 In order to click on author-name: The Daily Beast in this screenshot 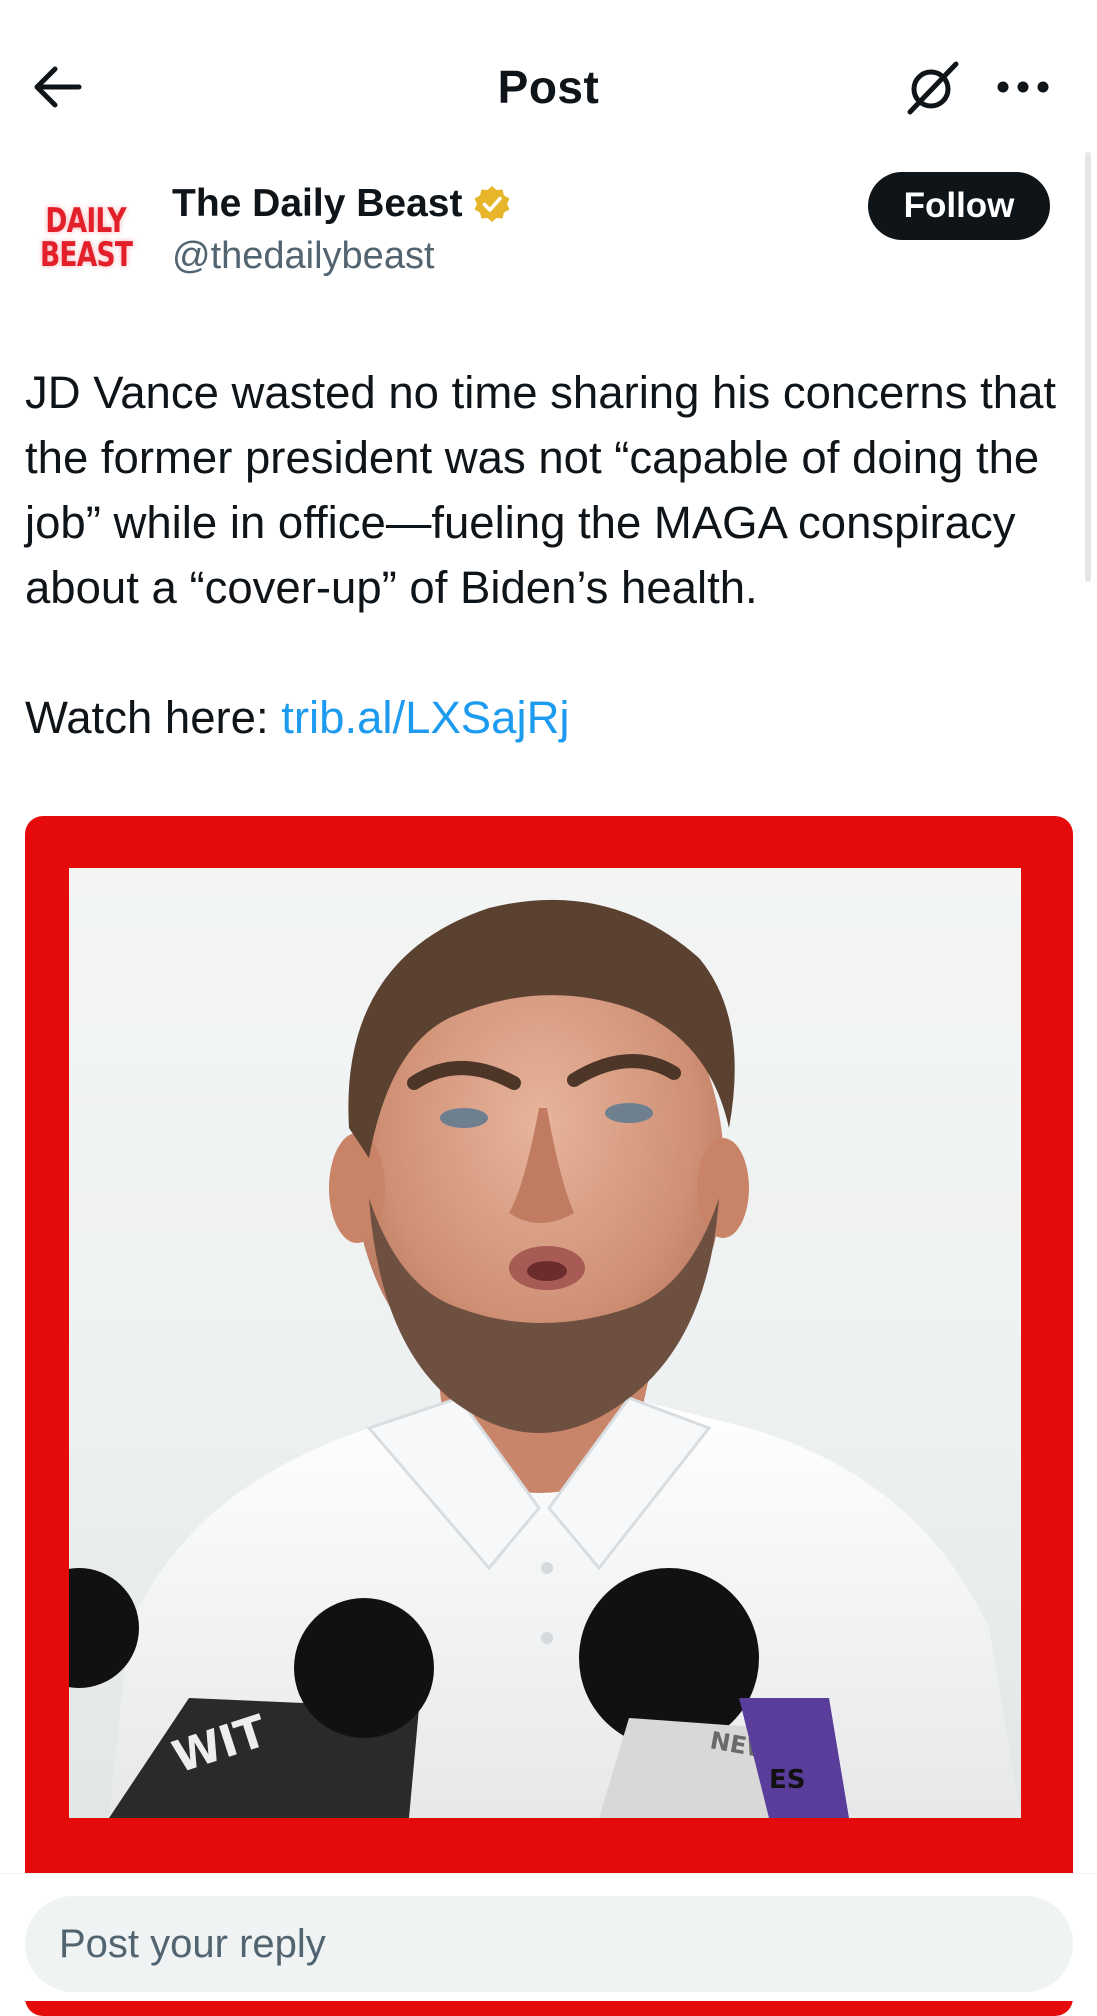, I will do `click(342, 204)`.